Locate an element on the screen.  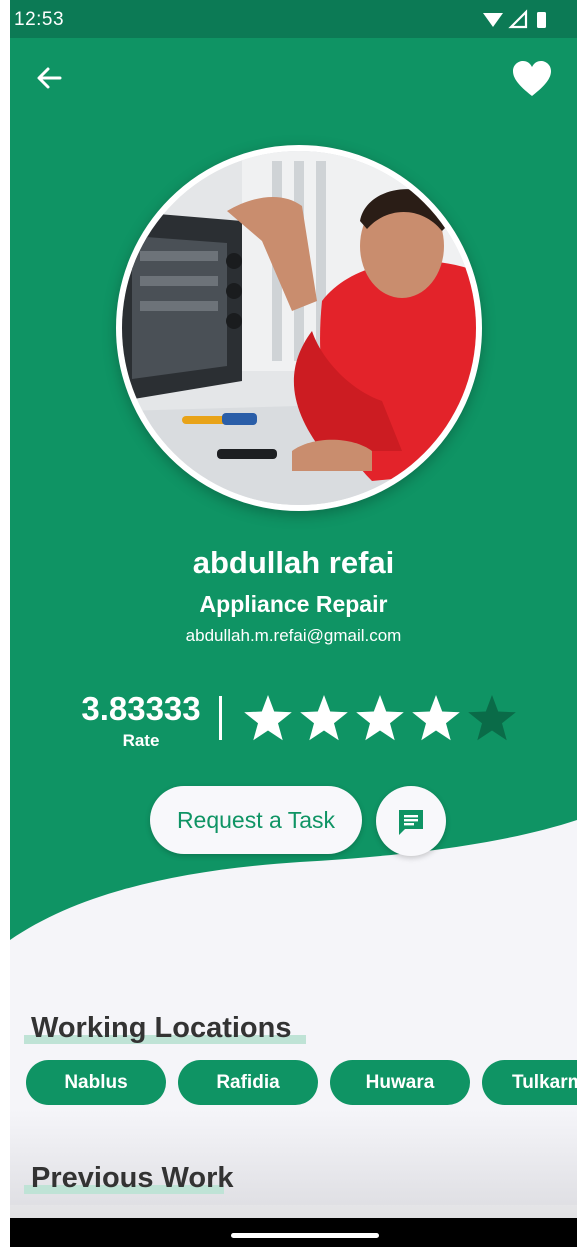
rating-value: 3.83333 is located at coordinates (141, 708).